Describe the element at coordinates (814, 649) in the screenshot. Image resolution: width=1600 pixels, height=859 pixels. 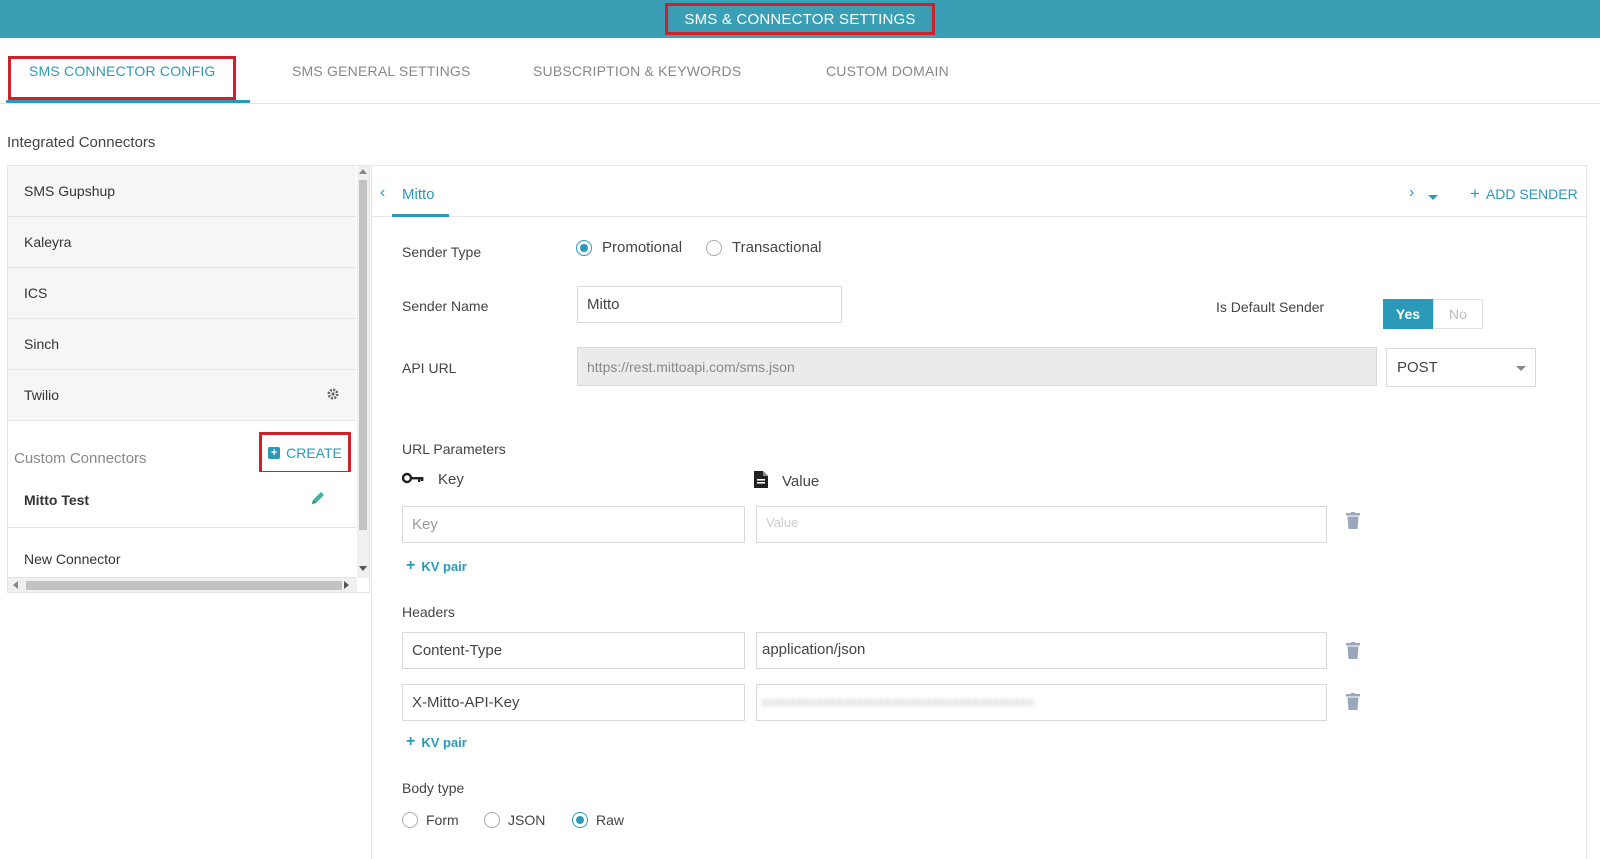
I see `header-value-value: application/json` at that location.